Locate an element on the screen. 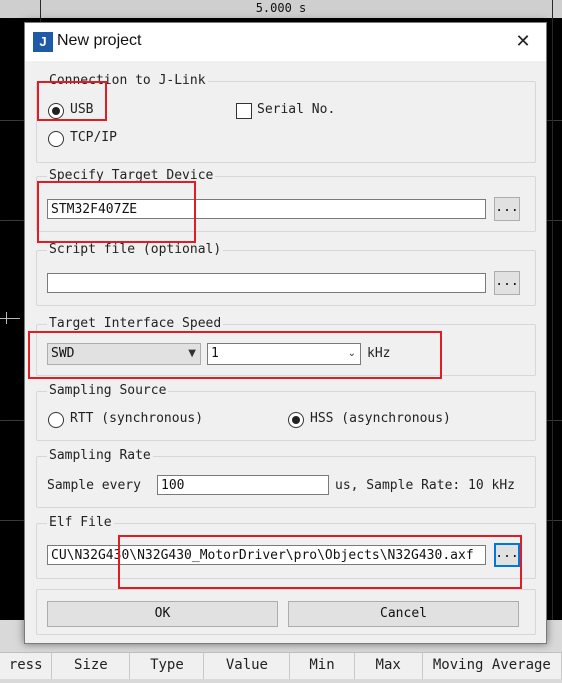 Image resolution: width=562 pixels, height=683 pixels. script-file-label: Script file (optional) is located at coordinates (135, 249).